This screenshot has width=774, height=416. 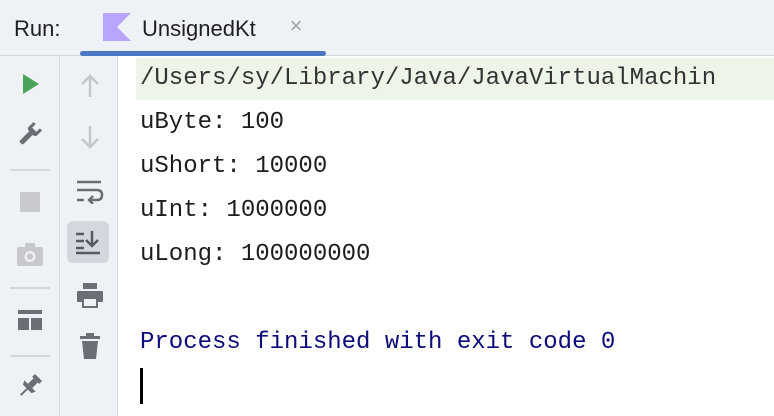 What do you see at coordinates (378, 342) in the screenshot?
I see `process-finished-line: Process finished with exit code 0` at bounding box center [378, 342].